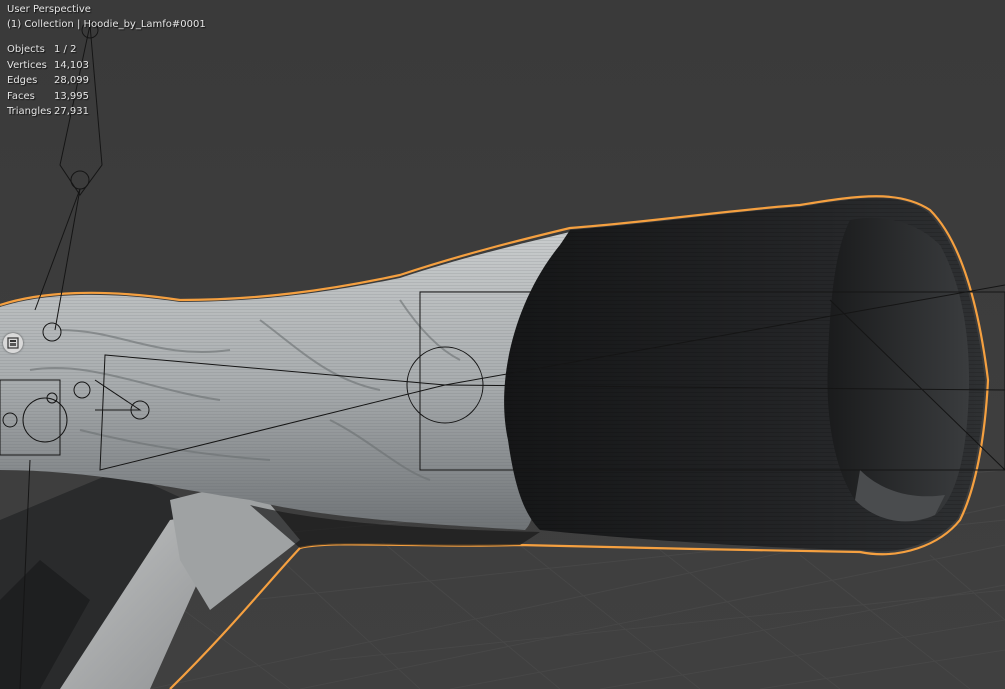 The image size is (1005, 689). Describe the element at coordinates (71, 80) in the screenshot. I see `stat-value: 28,099` at that location.